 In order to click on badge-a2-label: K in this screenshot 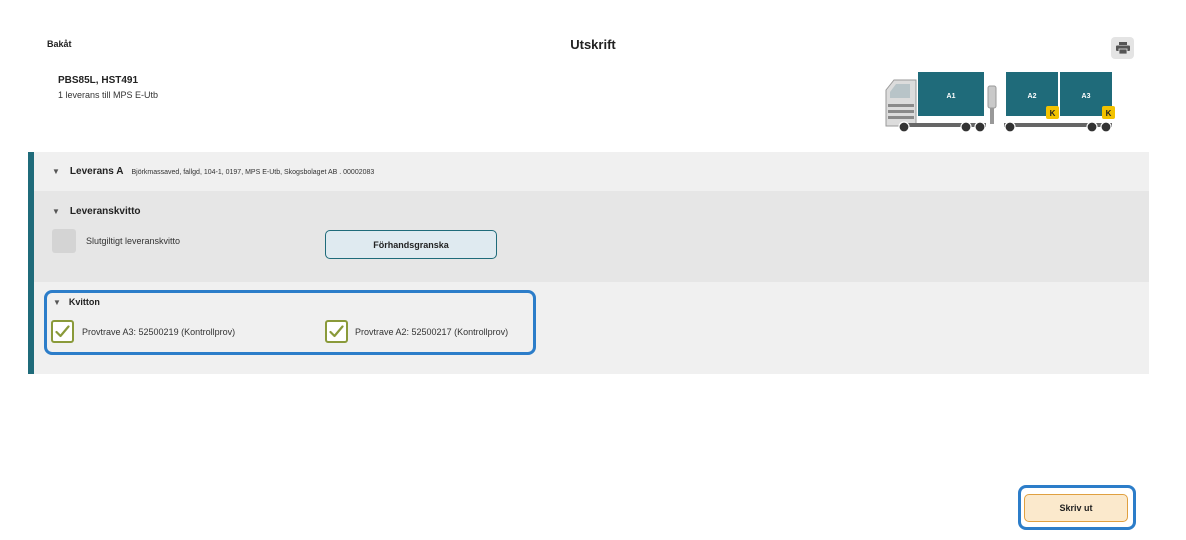, I will do `click(1053, 113)`.